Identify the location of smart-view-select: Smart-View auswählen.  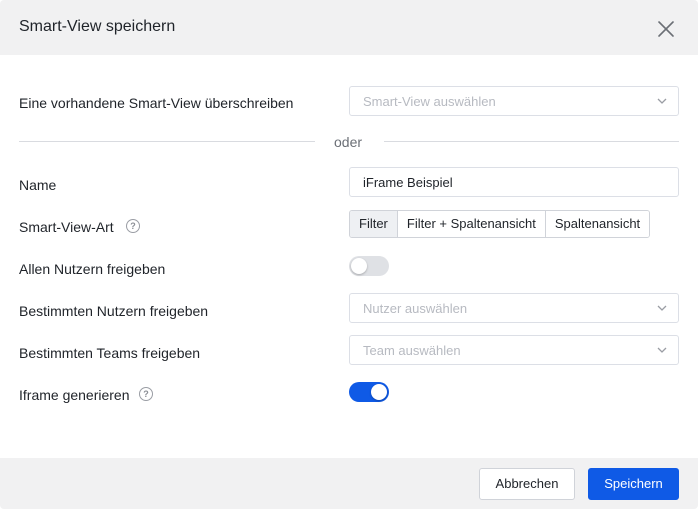
(514, 101).